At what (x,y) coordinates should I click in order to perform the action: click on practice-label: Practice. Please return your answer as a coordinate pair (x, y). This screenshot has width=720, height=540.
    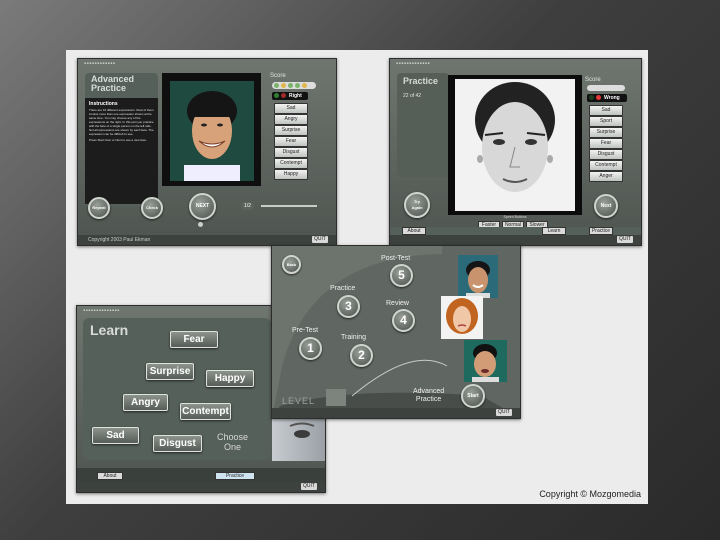
    Looking at the image, I should click on (343, 288).